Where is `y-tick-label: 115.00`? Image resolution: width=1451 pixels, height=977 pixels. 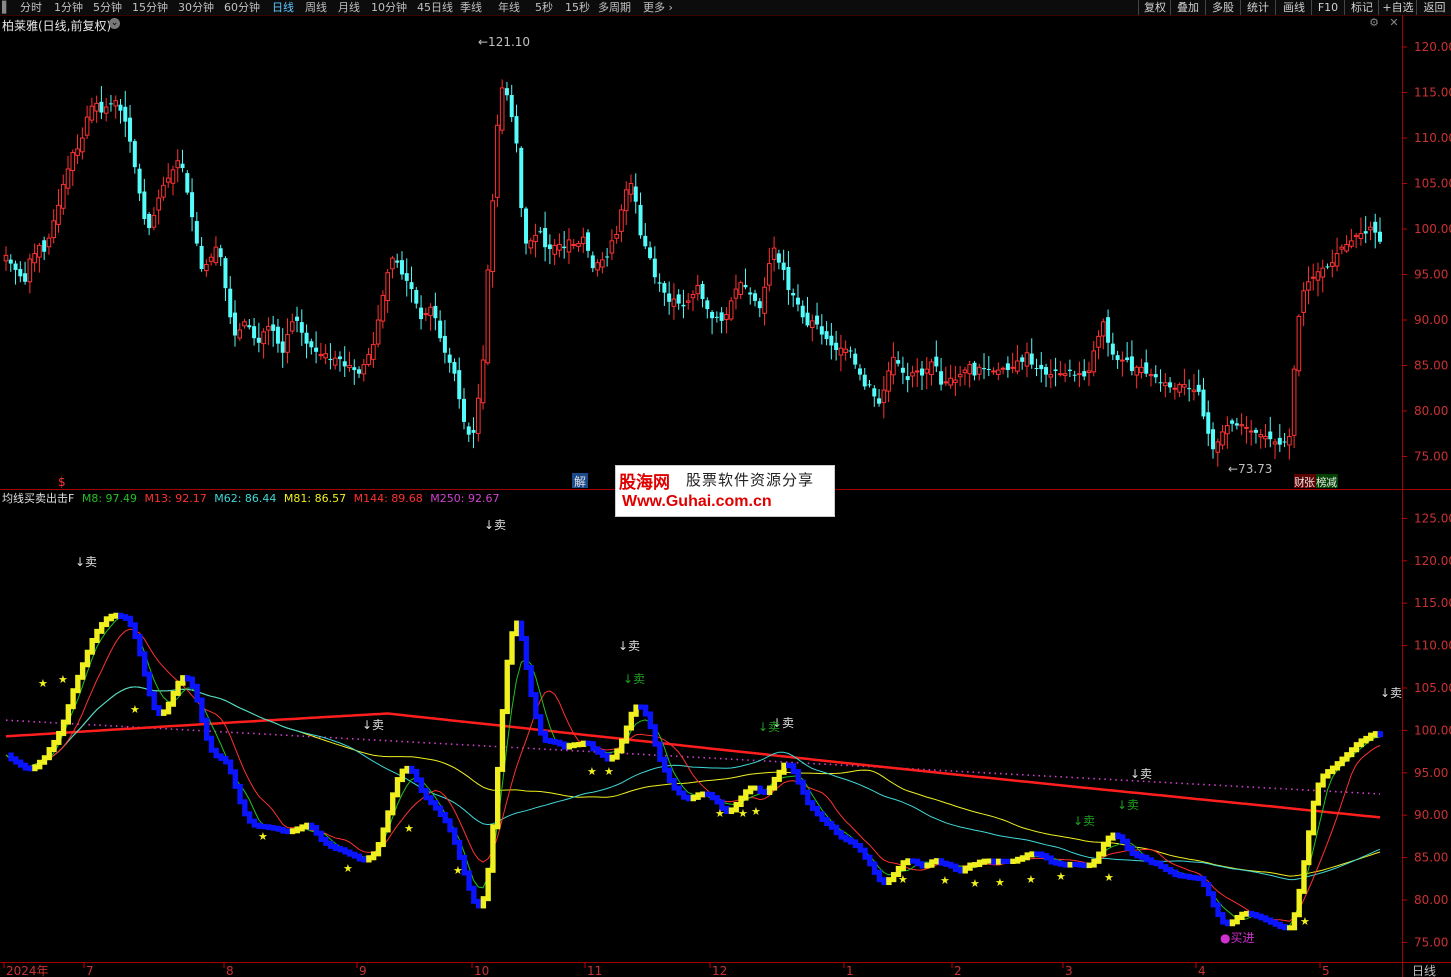
y-tick-label: 115.00 is located at coordinates (1432, 93).